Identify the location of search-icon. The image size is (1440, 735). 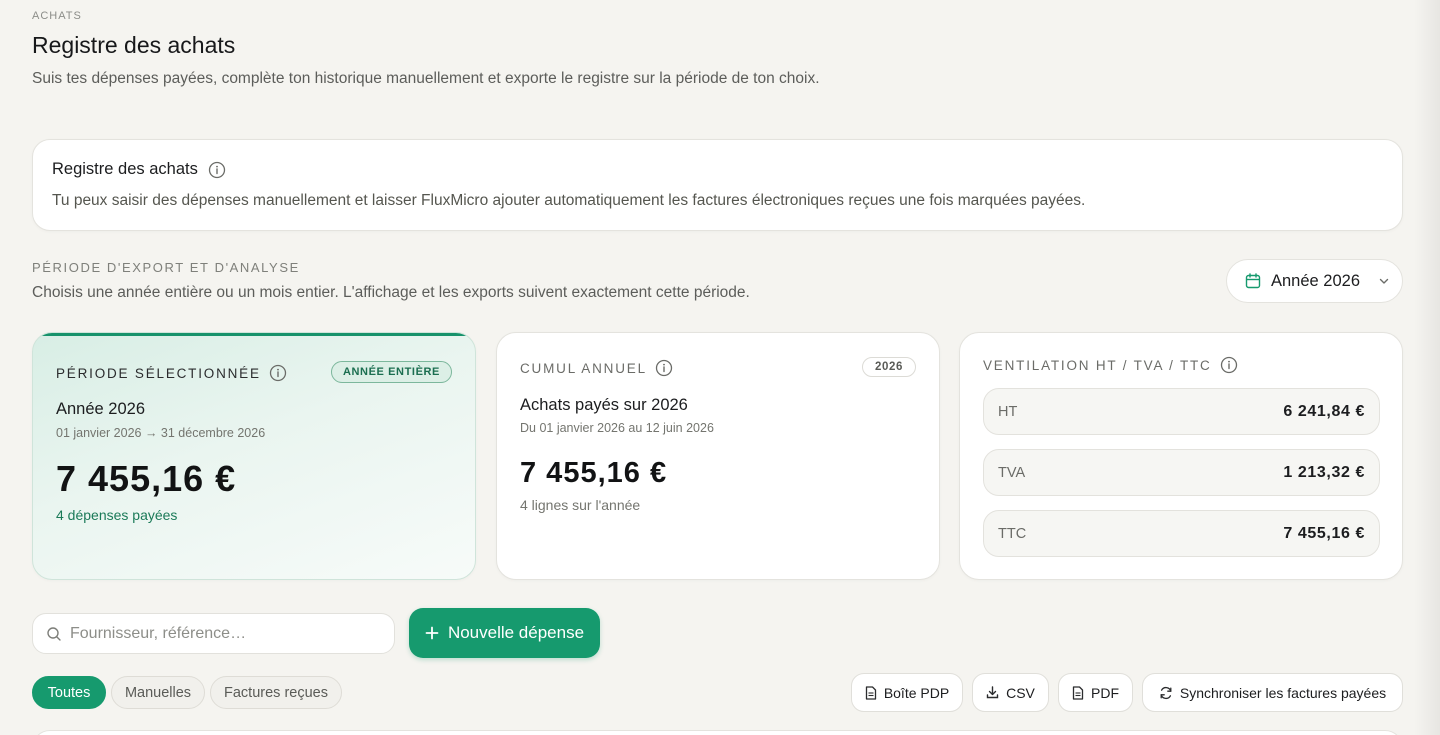
(54, 634).